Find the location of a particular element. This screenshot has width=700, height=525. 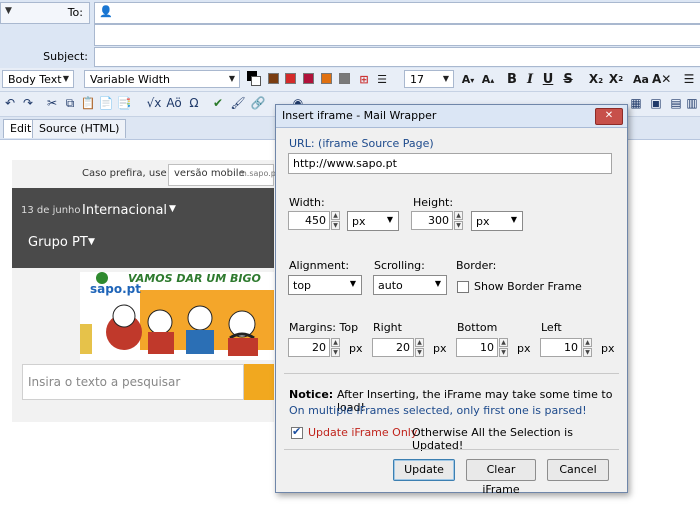

alignment-value: top is located at coordinates (302, 285).